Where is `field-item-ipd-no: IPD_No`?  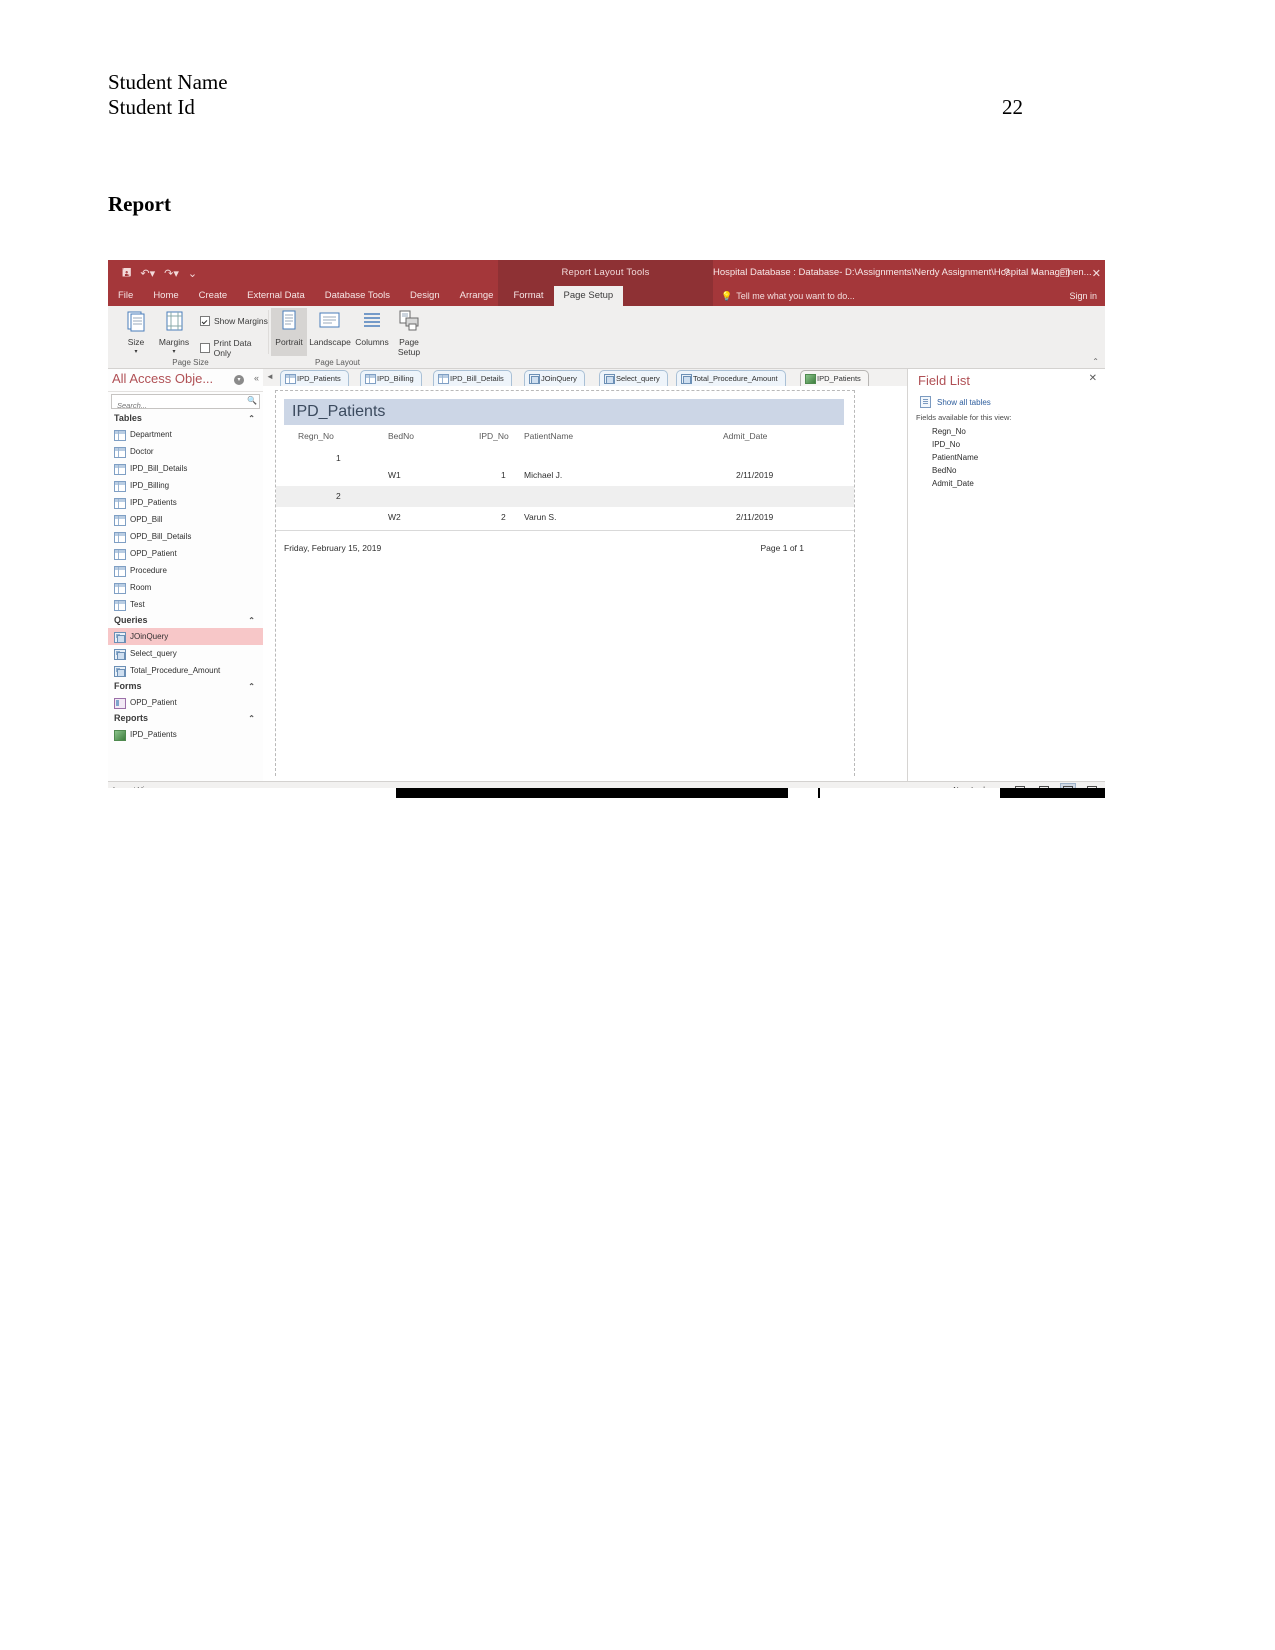 field-item-ipd-no: IPD_No is located at coordinates (946, 444).